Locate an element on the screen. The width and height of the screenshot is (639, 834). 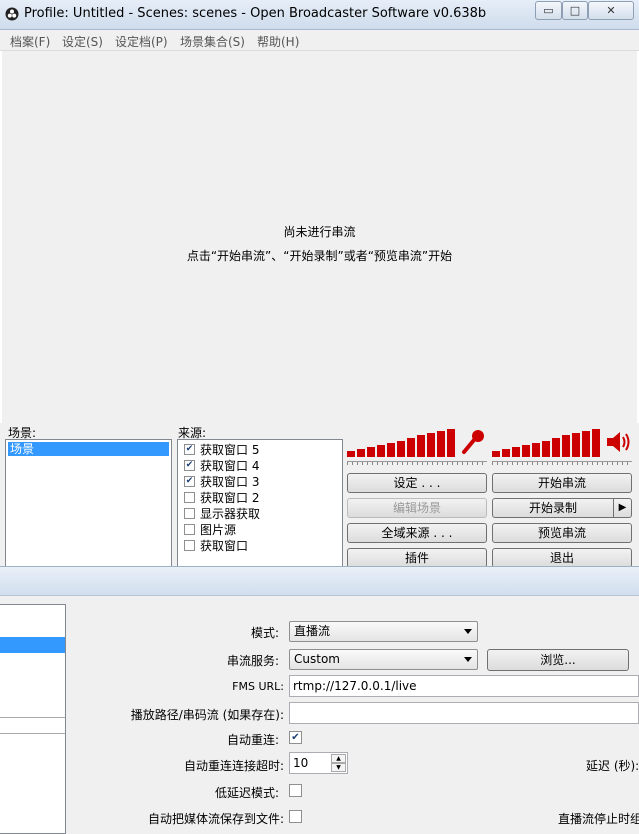
service-label: 串流服务: is located at coordinates (252, 661).